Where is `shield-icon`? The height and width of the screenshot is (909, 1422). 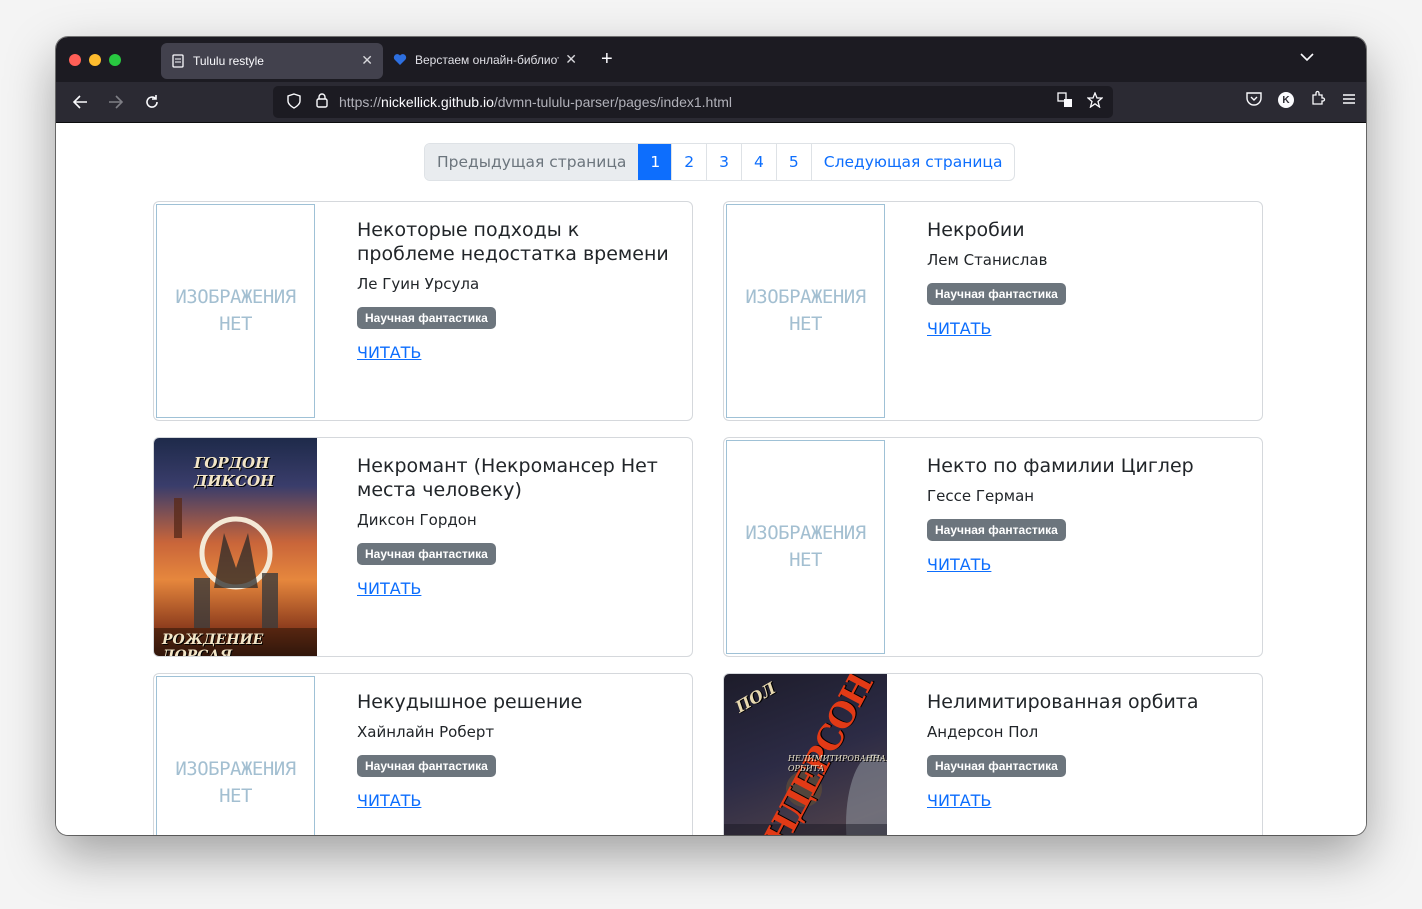 shield-icon is located at coordinates (294, 102).